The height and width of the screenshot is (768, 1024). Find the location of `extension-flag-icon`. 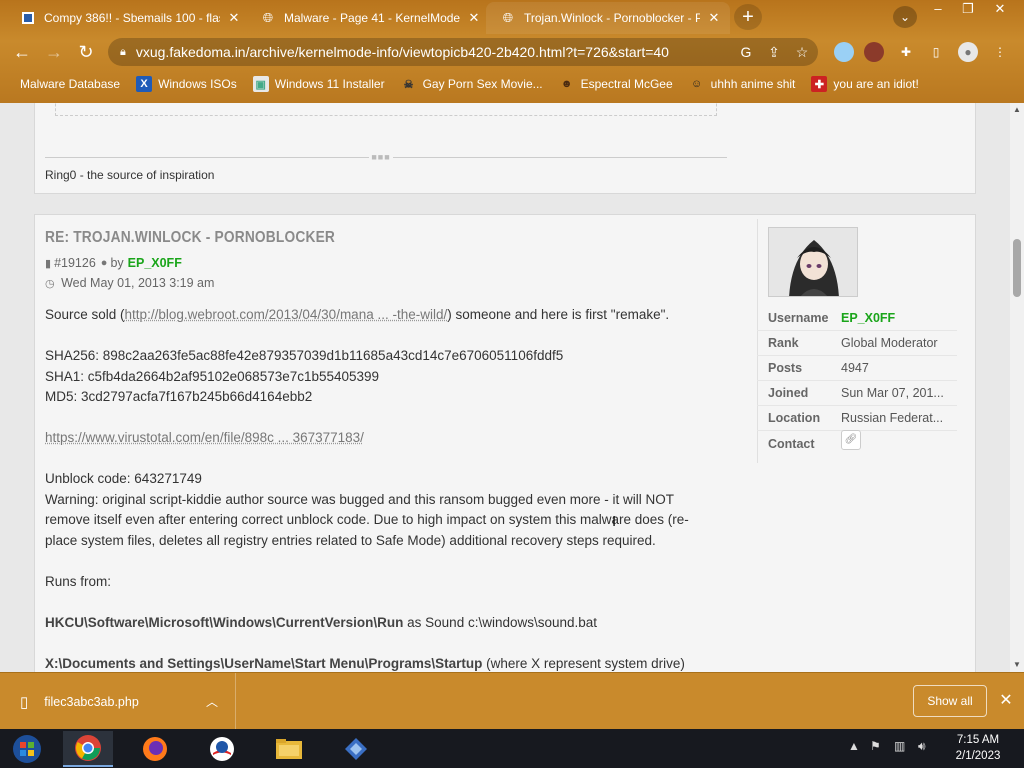

extension-flag-icon is located at coordinates (844, 52).